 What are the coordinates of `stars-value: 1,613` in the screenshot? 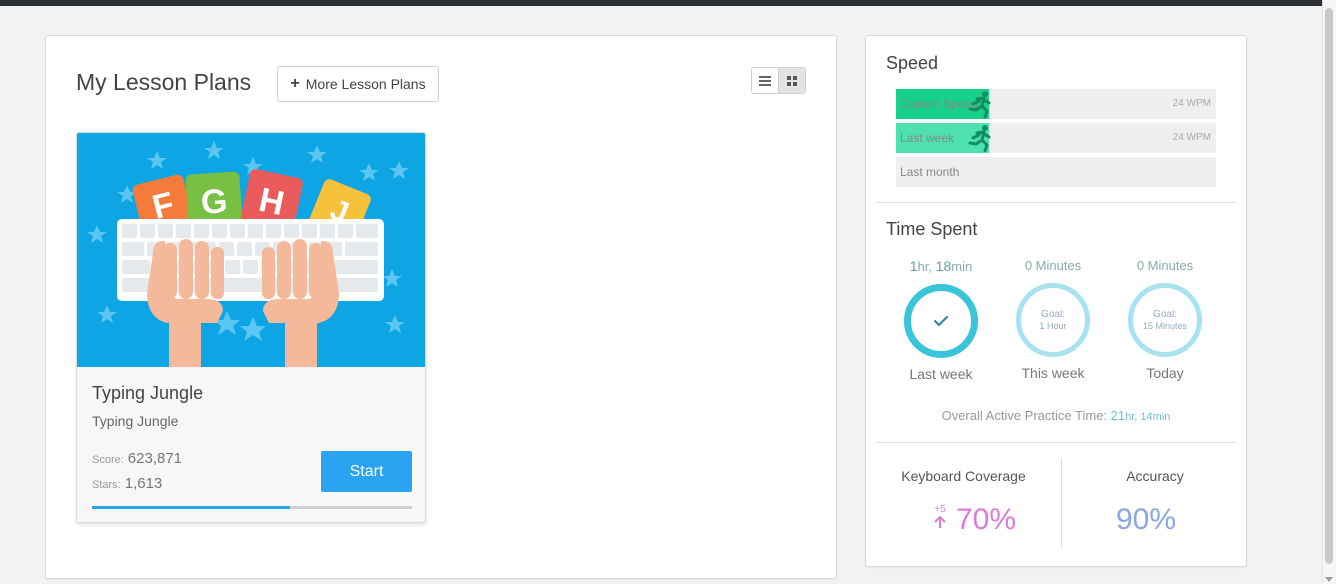 It's located at (143, 483).